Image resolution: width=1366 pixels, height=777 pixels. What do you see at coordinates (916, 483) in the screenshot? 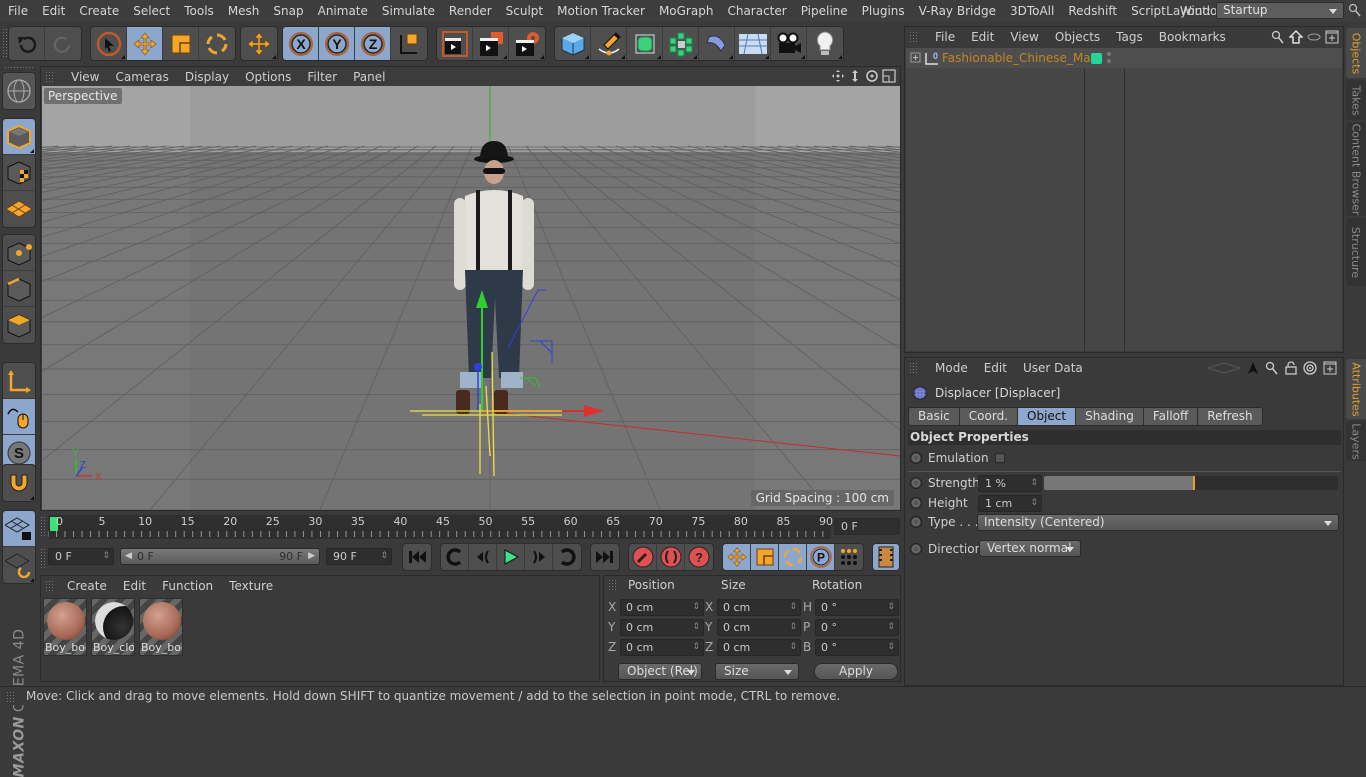
I see `animate-strength-radio` at bounding box center [916, 483].